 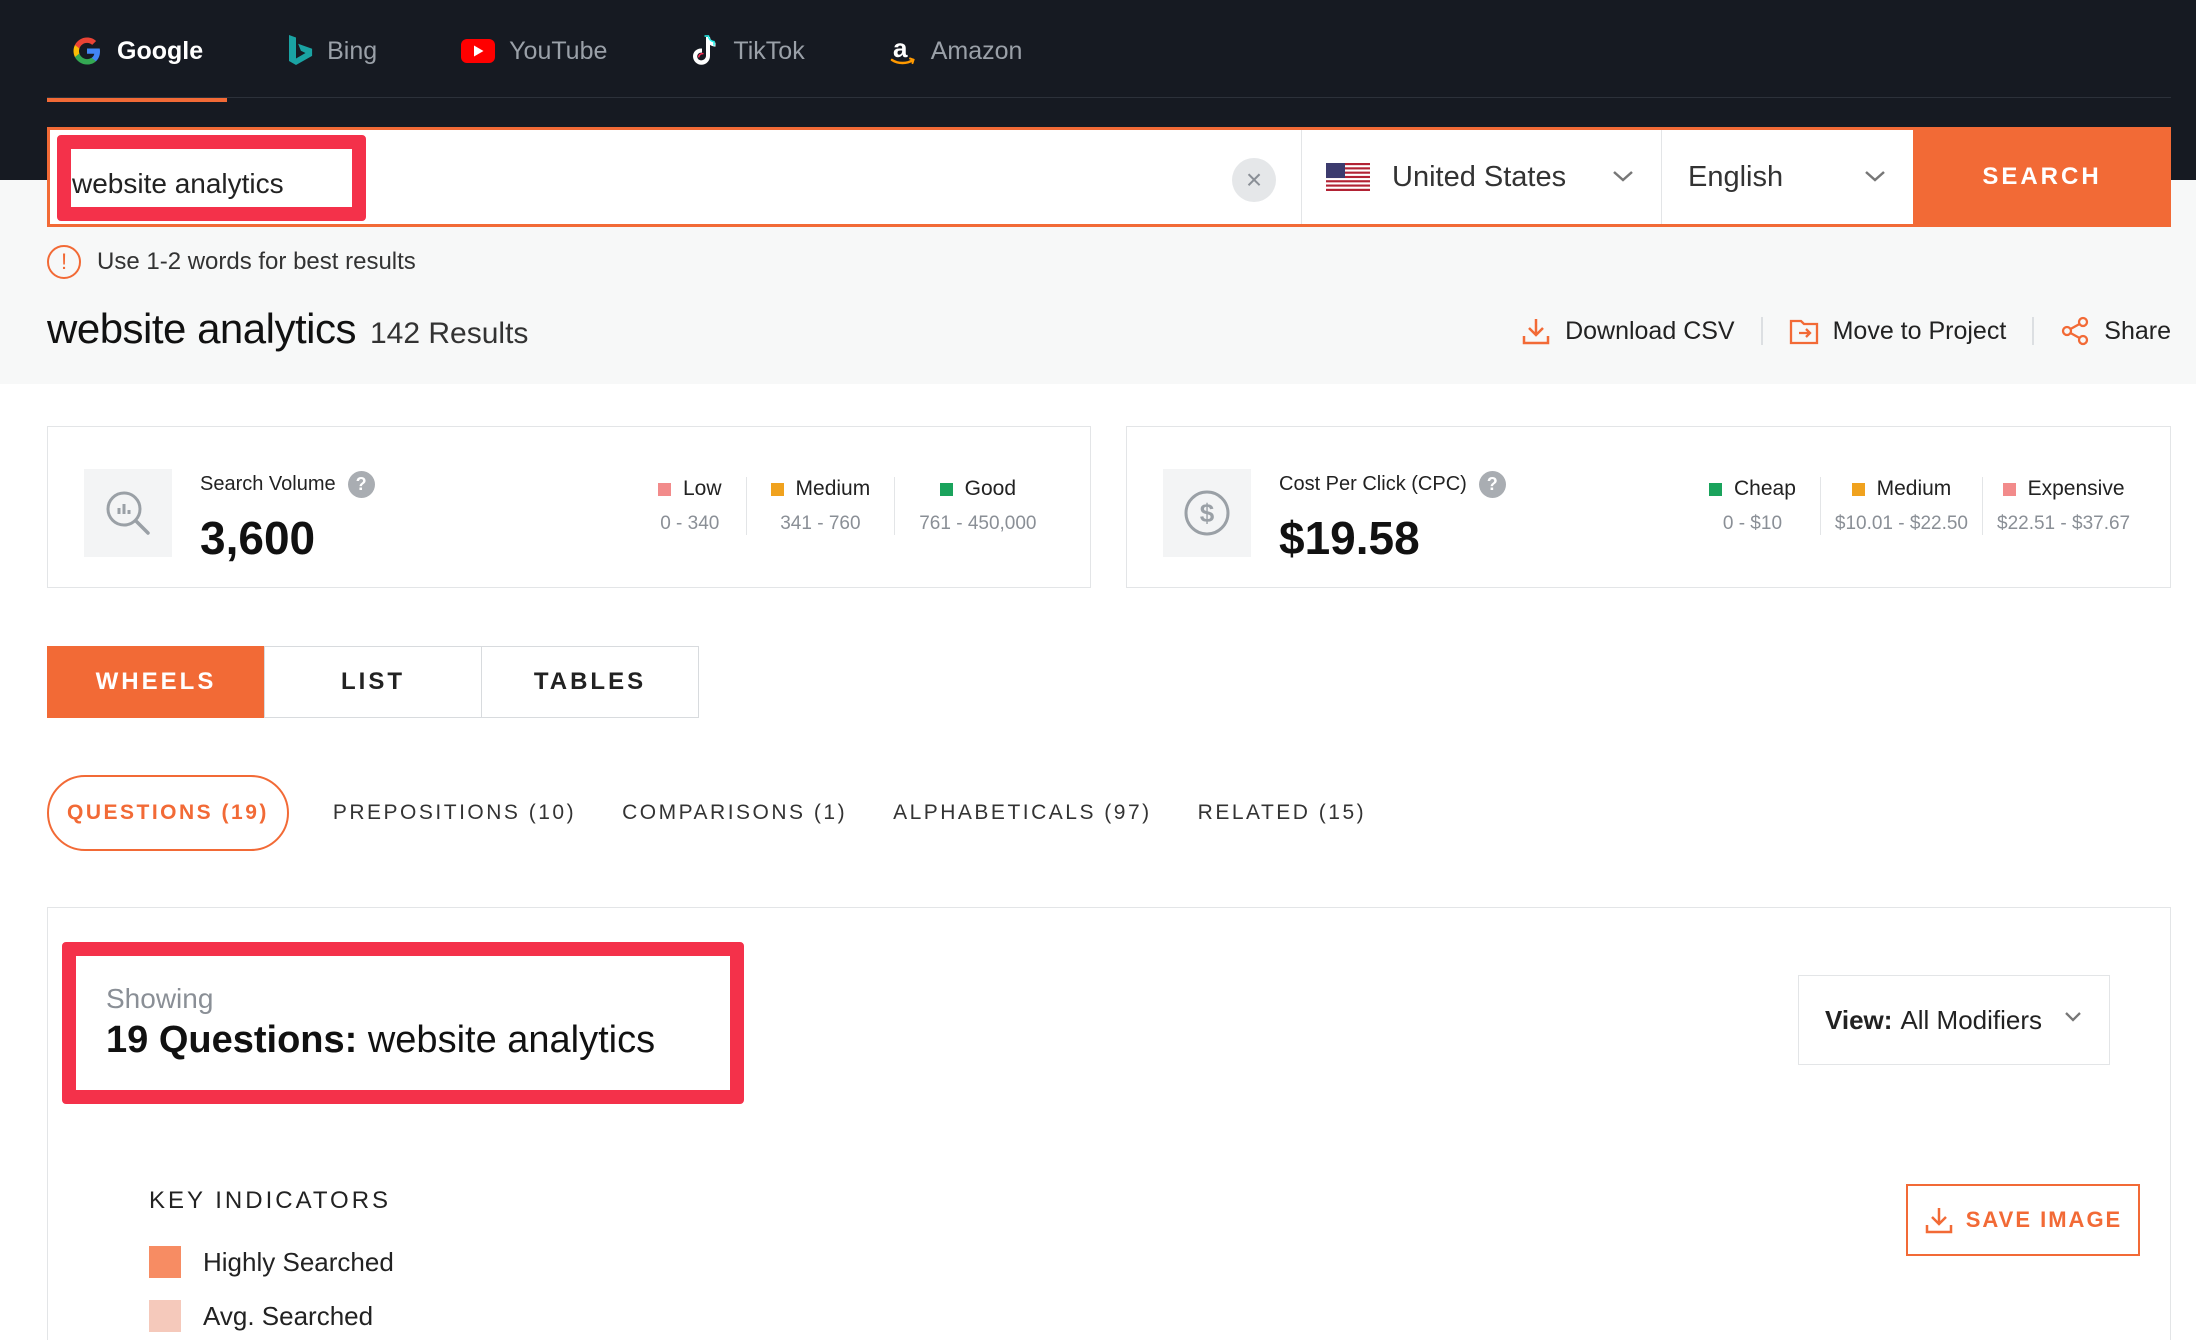 I want to click on results-title: website analytics 142 Results, so click(x=287, y=329).